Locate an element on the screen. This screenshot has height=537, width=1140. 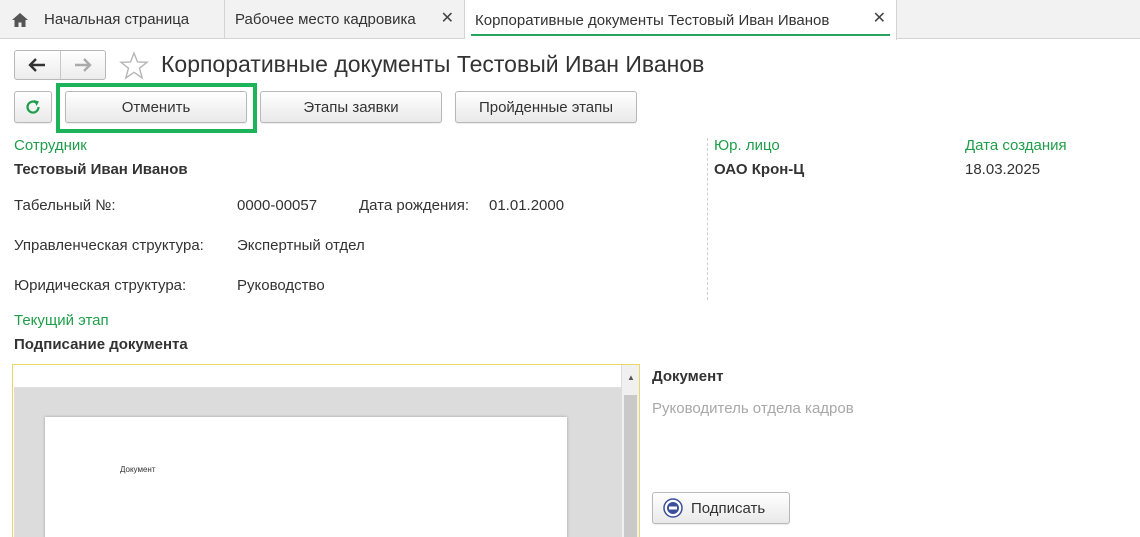
home-icon is located at coordinates (20, 20).